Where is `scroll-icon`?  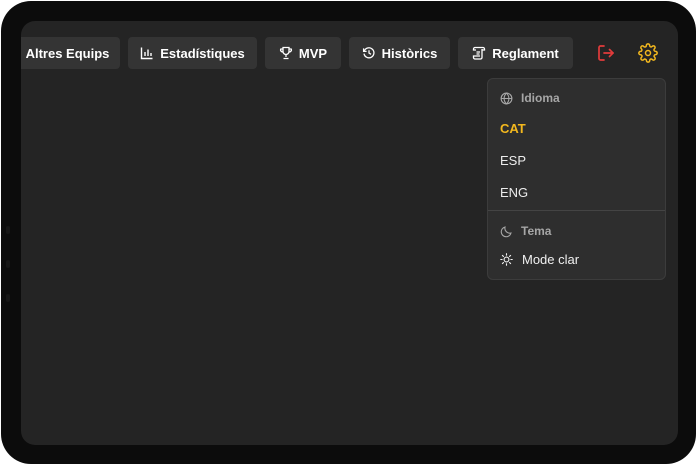 scroll-icon is located at coordinates (479, 53).